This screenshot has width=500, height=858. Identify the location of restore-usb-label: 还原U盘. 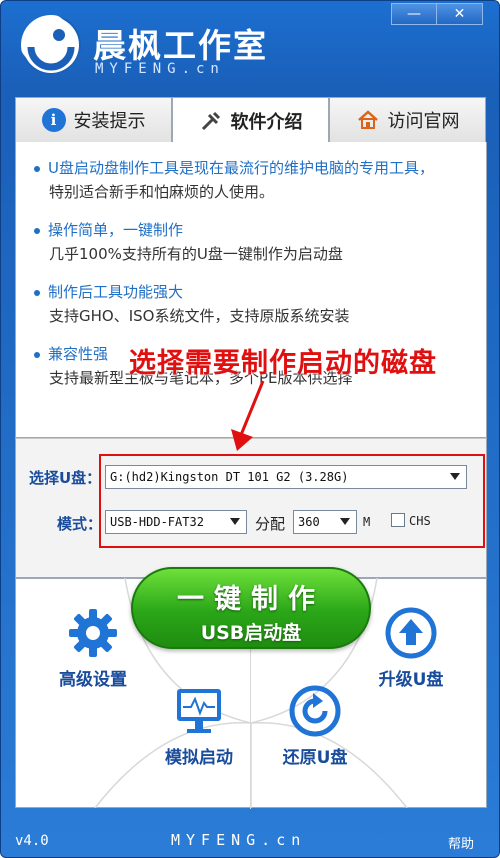
(315, 758).